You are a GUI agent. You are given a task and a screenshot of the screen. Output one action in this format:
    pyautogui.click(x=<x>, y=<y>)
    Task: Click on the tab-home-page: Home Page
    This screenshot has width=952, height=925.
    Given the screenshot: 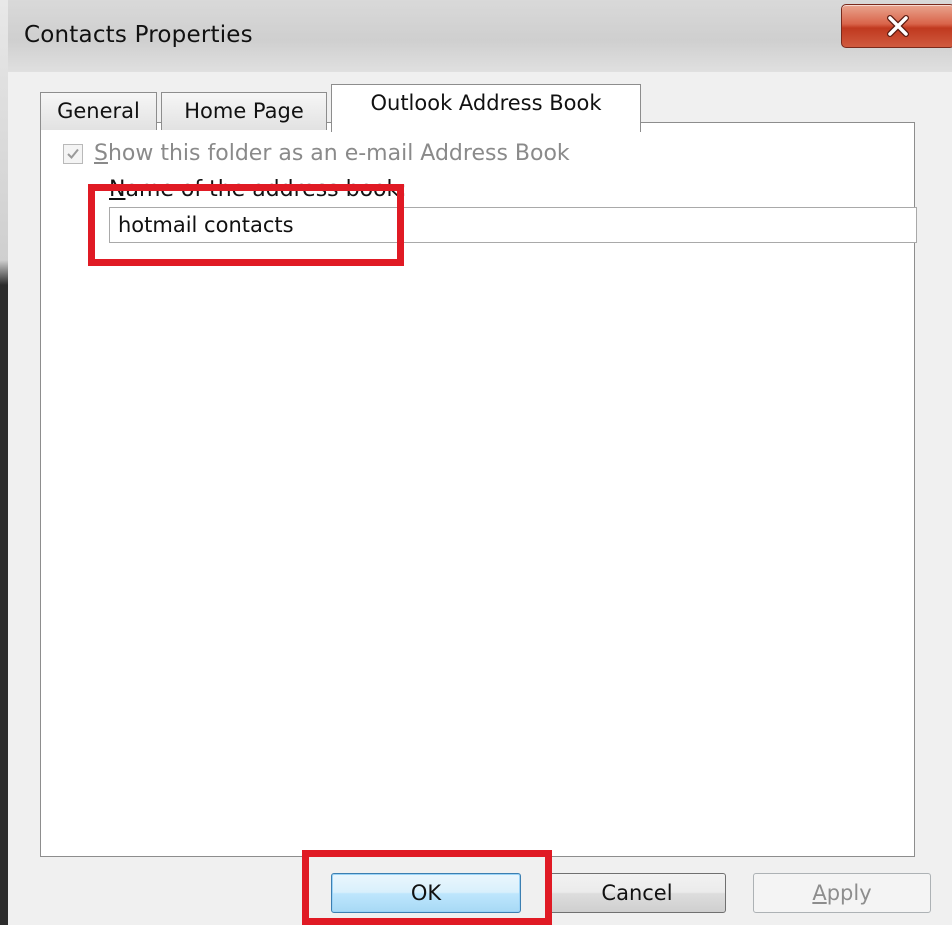 What is the action you would take?
    pyautogui.click(x=244, y=111)
    